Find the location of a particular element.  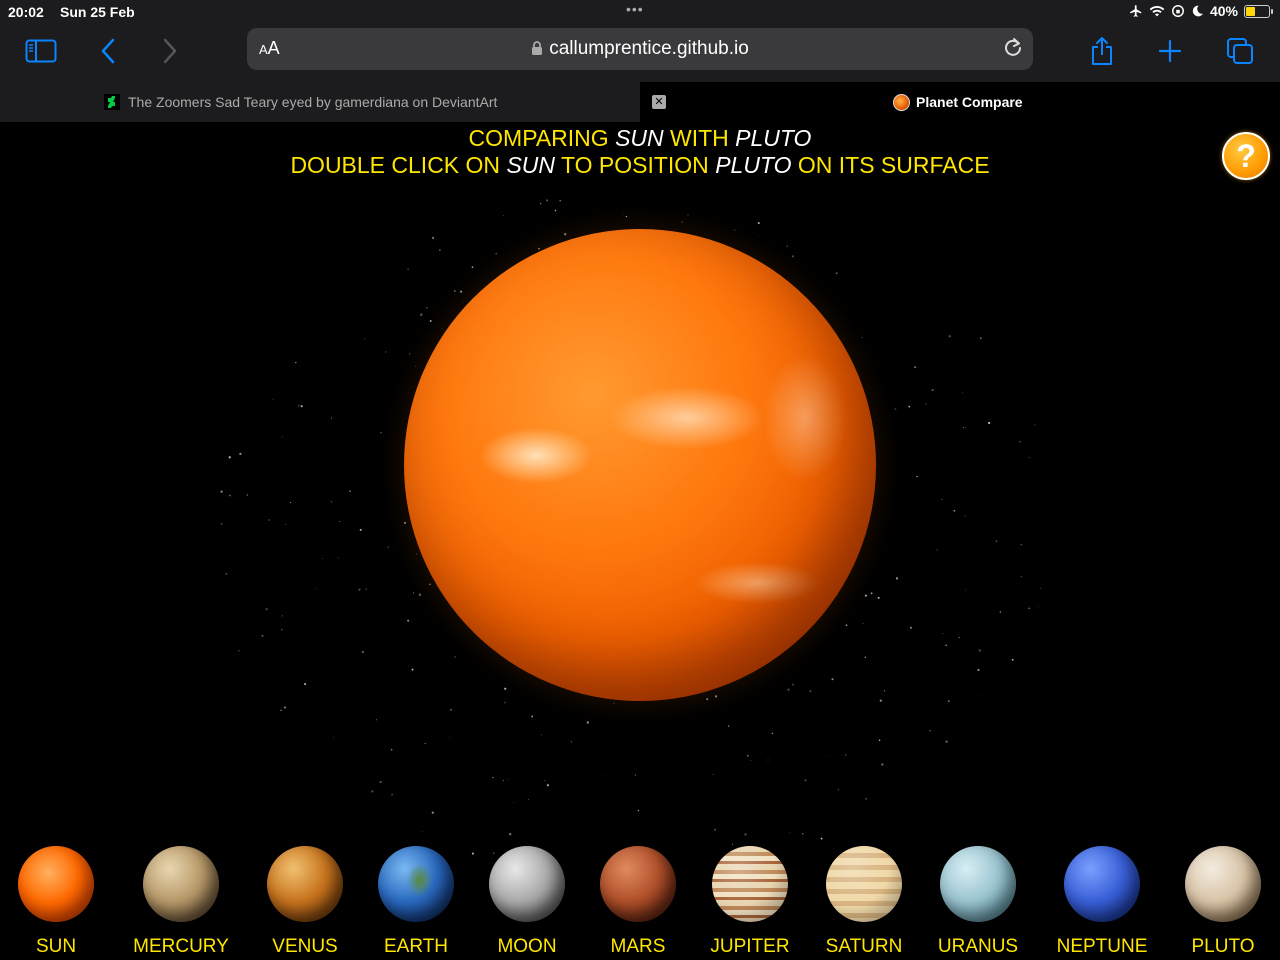

instruction-suffix: ON ITS SURFACE is located at coordinates (890, 165).